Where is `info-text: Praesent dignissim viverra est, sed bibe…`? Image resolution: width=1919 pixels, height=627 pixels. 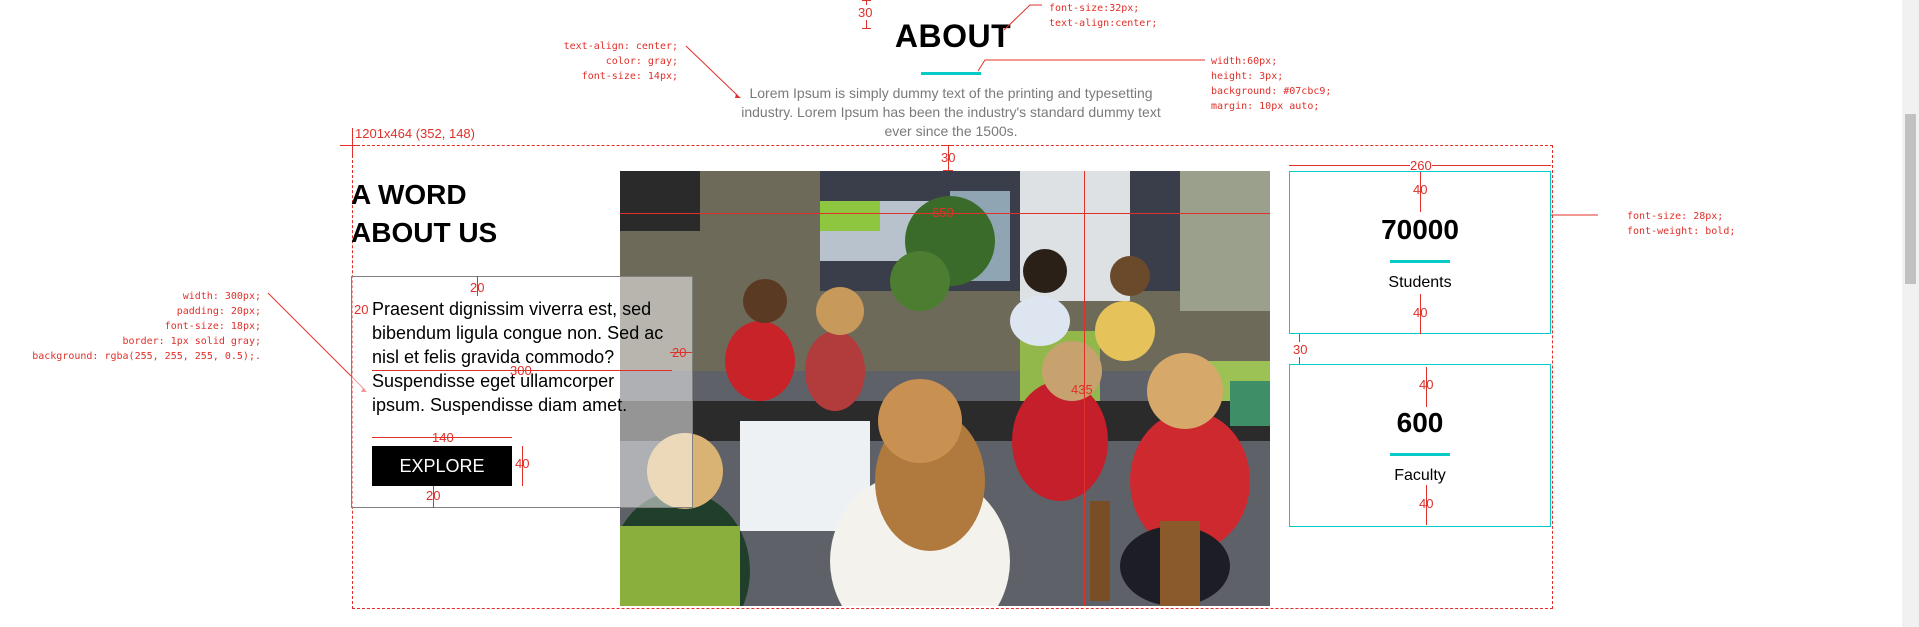 info-text: Praesent dignissim viverra est, sed bibe… is located at coordinates (518, 357).